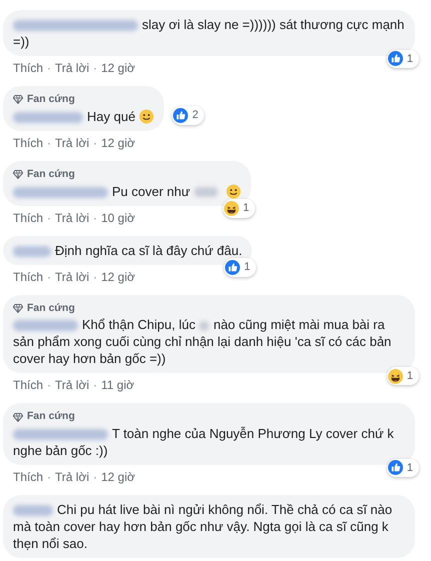 This screenshot has height=561, width=431. I want to click on comment-text: Pu cover như, so click(127, 191).